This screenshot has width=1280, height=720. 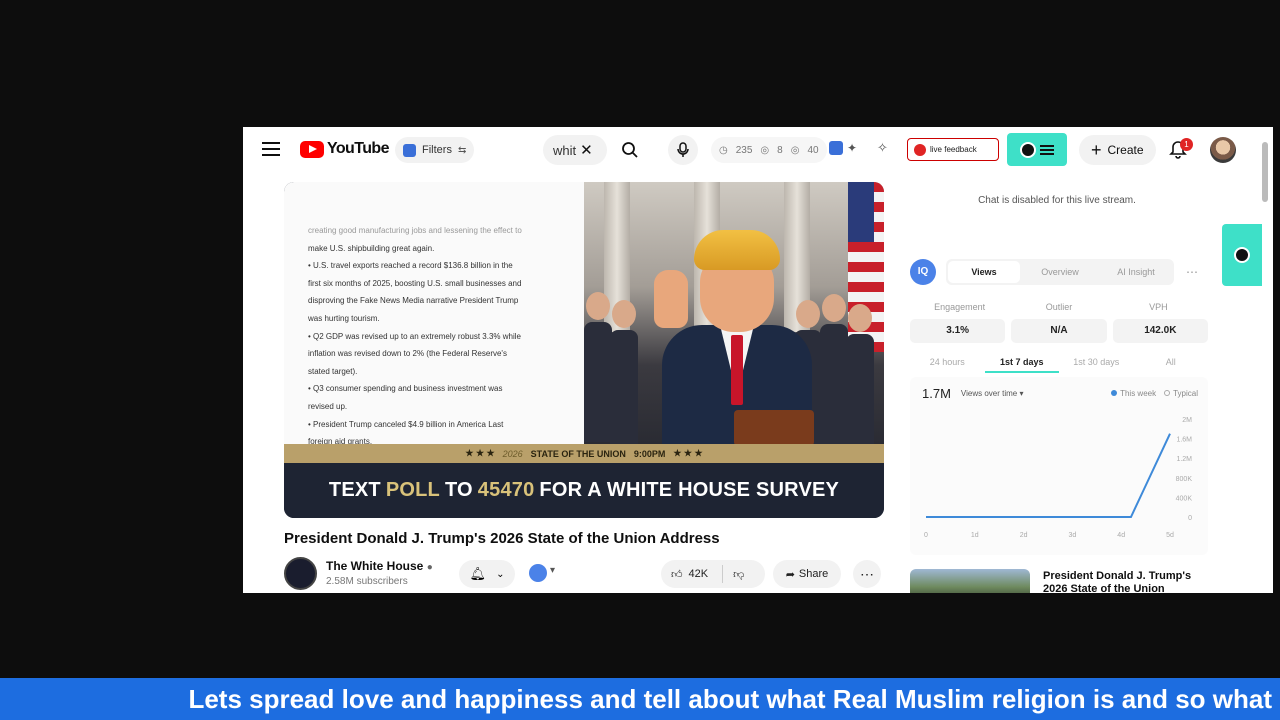 I want to click on feedback-label: live feedback, so click(x=953, y=149).